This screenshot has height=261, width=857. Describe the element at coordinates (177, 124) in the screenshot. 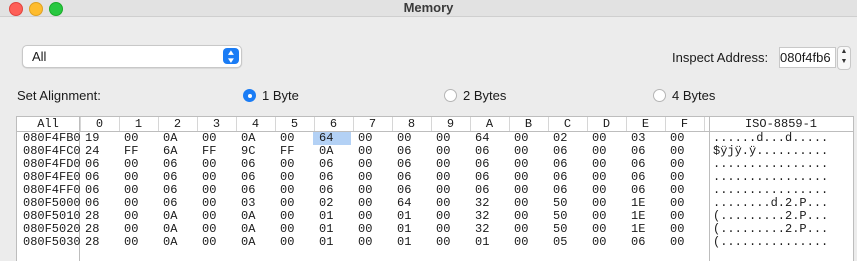

I see `column-header-byte: 2` at that location.